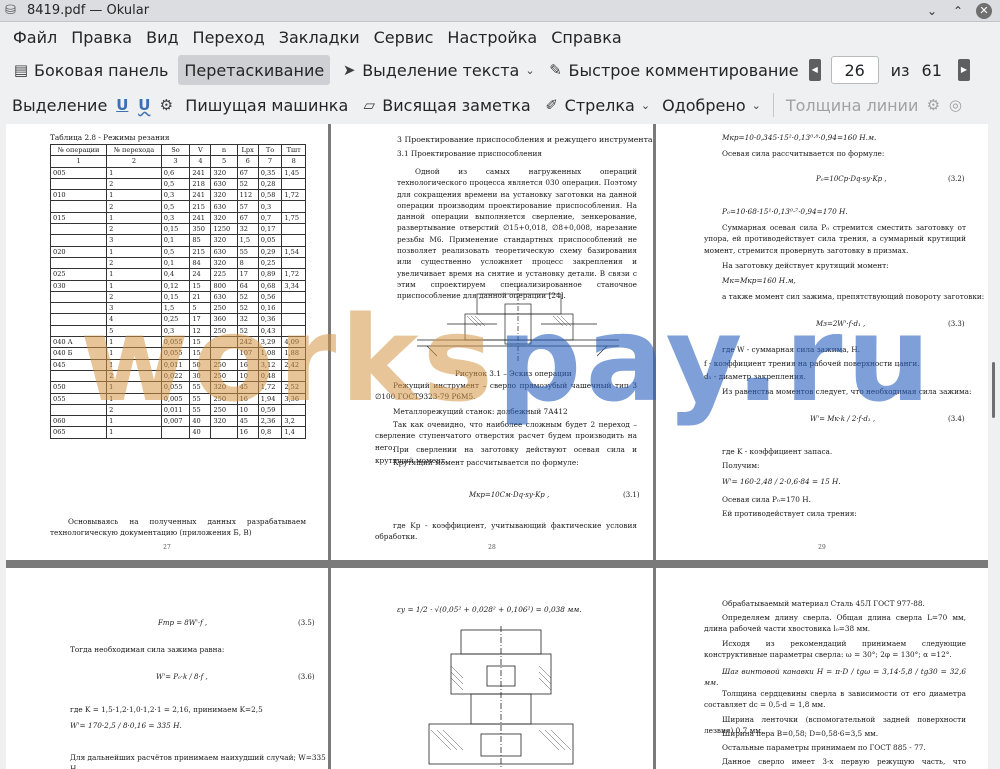  Describe the element at coordinates (162, 37) in the screenshot. I see `menu-view: Вид` at that location.